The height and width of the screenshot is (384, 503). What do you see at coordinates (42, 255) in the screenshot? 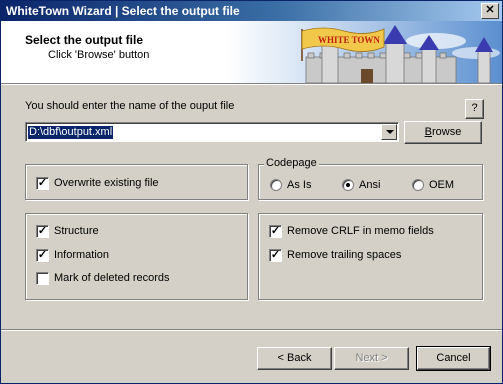
I see `information-checkbox: ✓` at bounding box center [42, 255].